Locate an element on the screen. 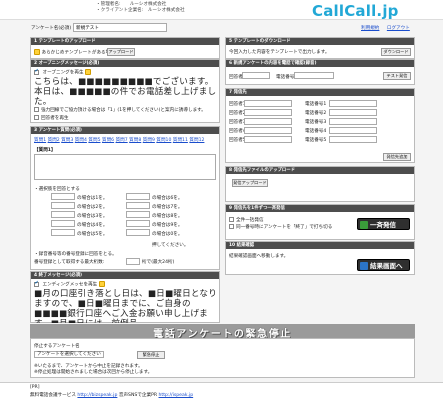 The image size is (443, 400). phone-label: 電話番号2 is located at coordinates (316, 113).